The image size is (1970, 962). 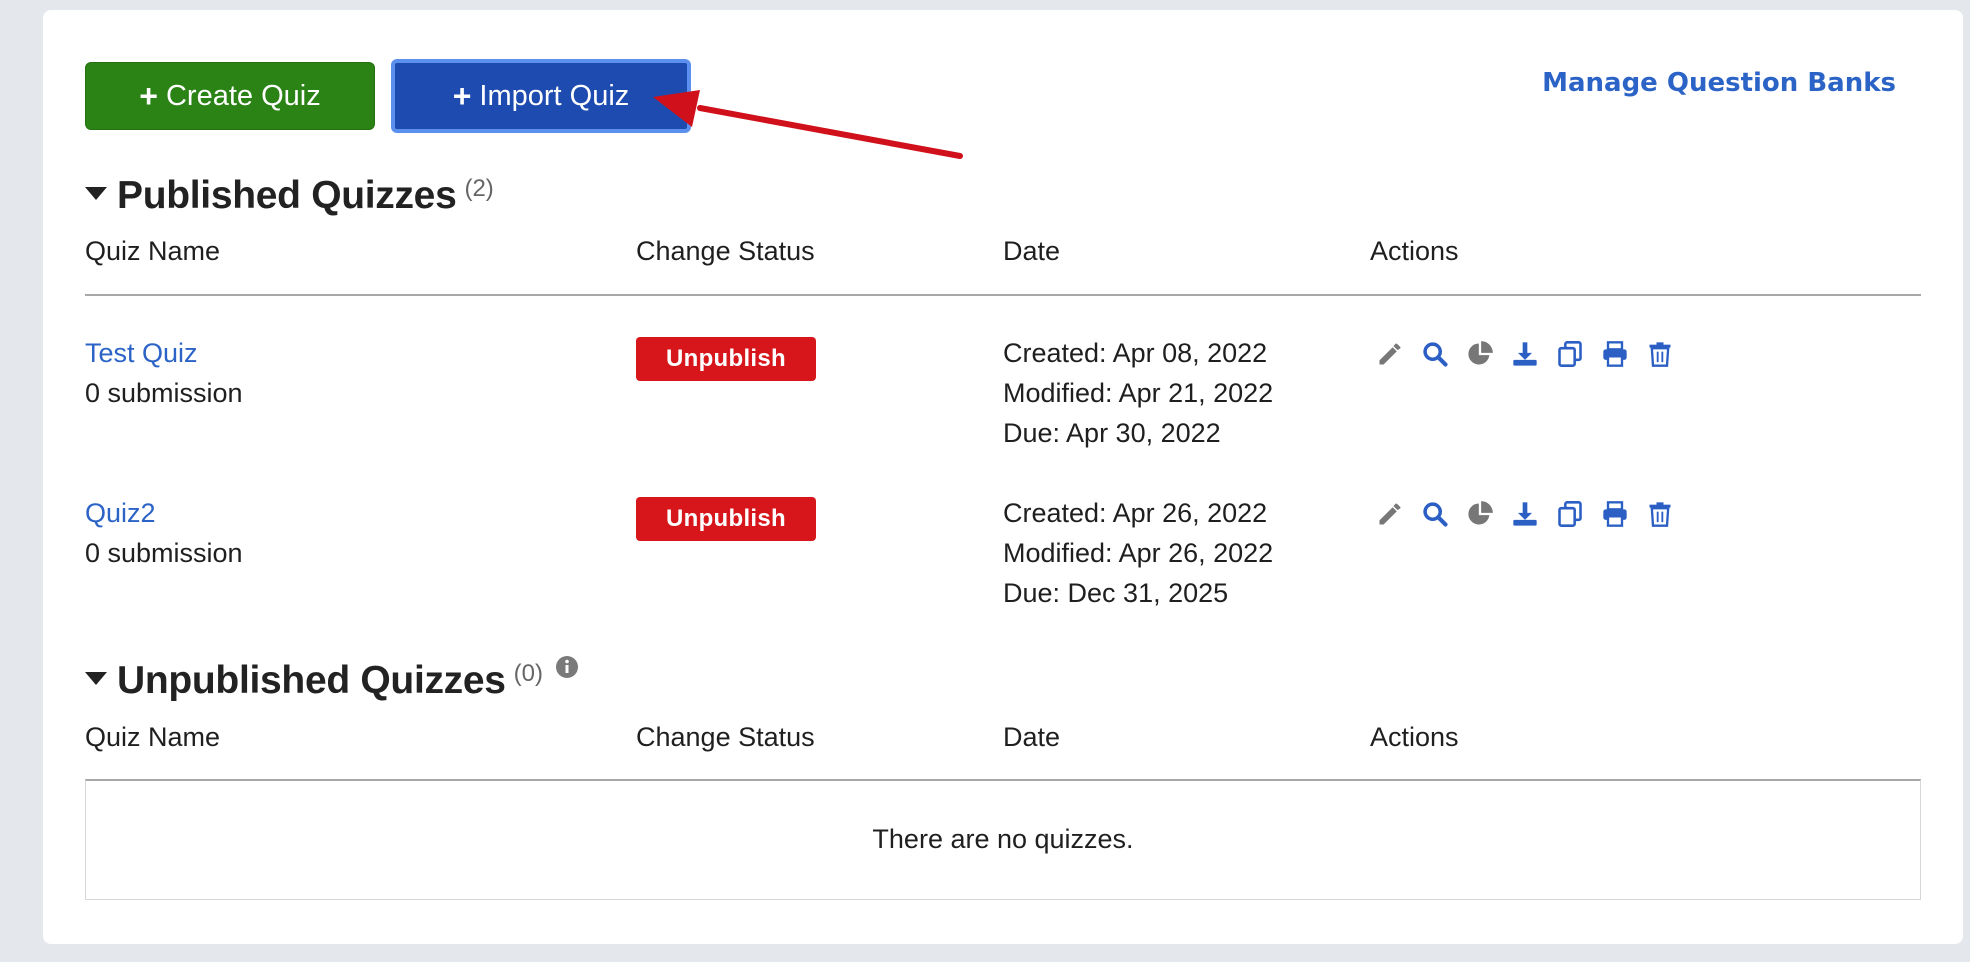 I want to click on due-date: Due: Apr 30, 2022, so click(x=1112, y=433).